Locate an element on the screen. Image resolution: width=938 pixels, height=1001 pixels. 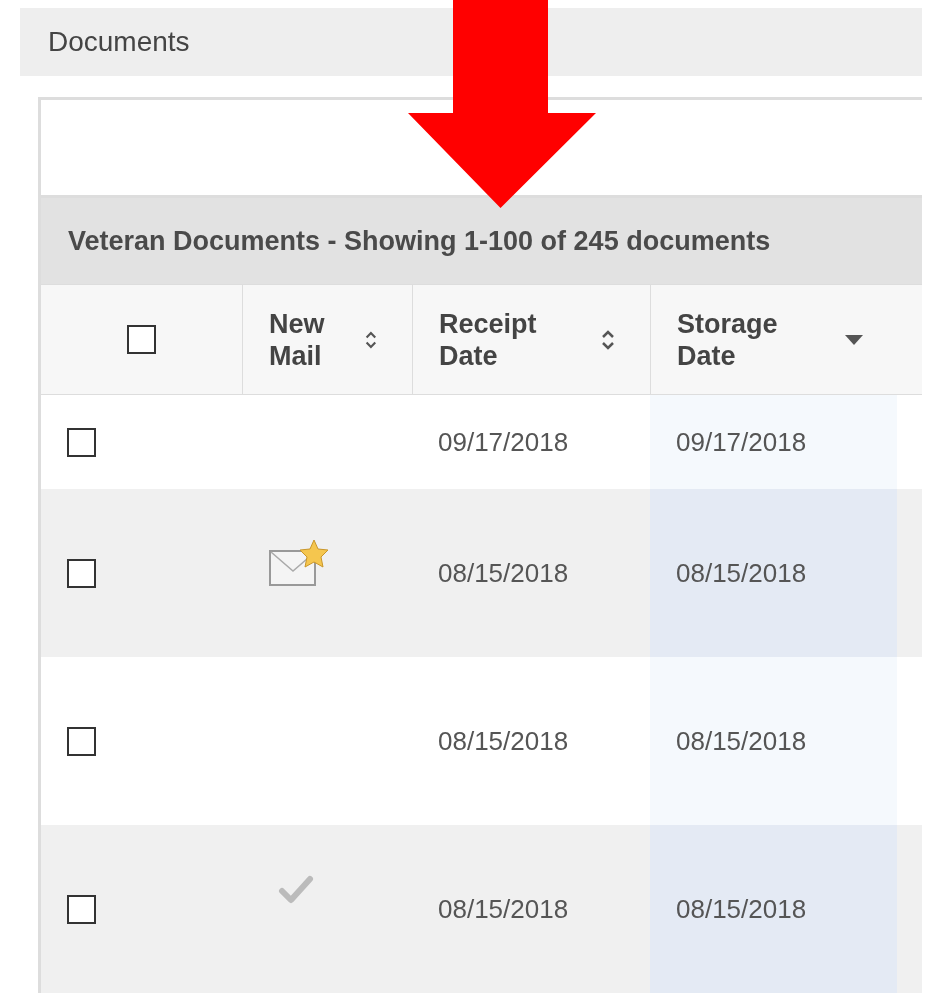
check-icon is located at coordinates (296, 889).